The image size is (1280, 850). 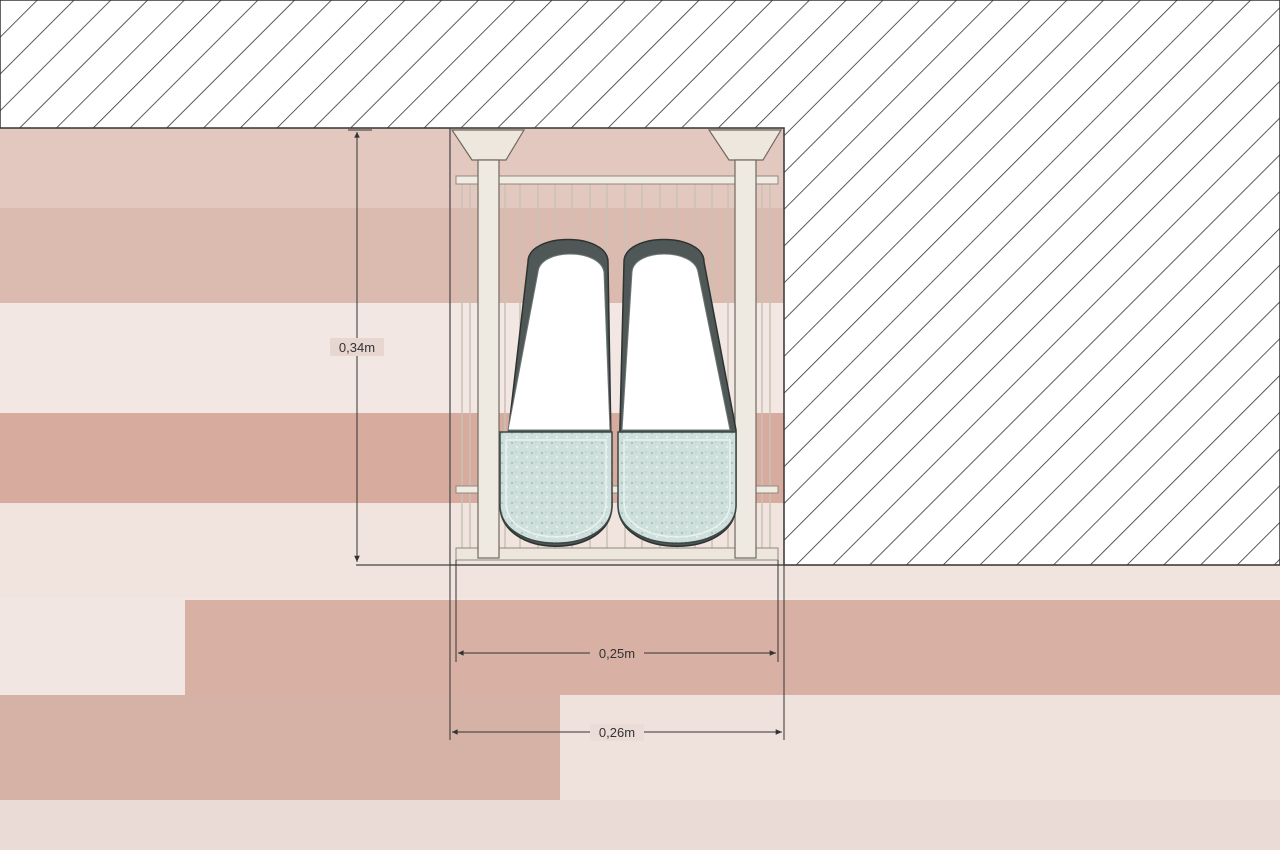 I want to click on rack-top-bar, so click(x=617, y=180).